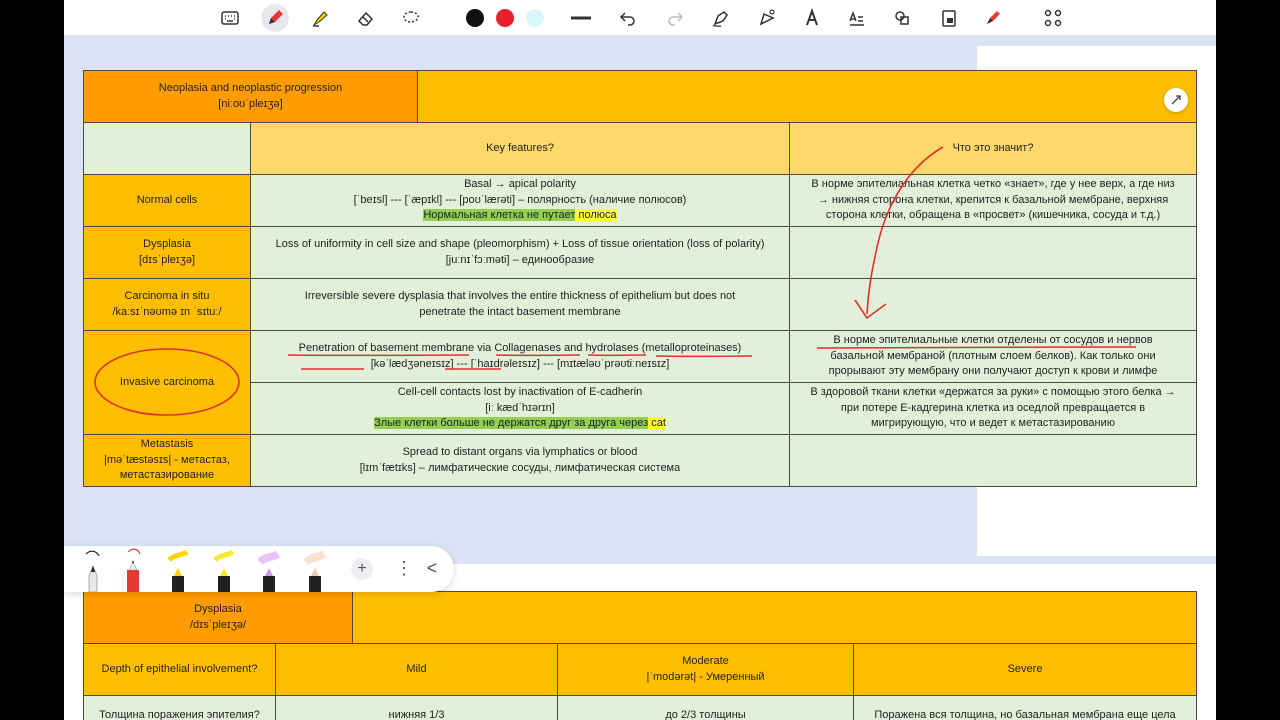 The height and width of the screenshot is (720, 1280). What do you see at coordinates (499, 215) in the screenshot?
I see `highlighted-text: Нормальная клетка не путает` at bounding box center [499, 215].